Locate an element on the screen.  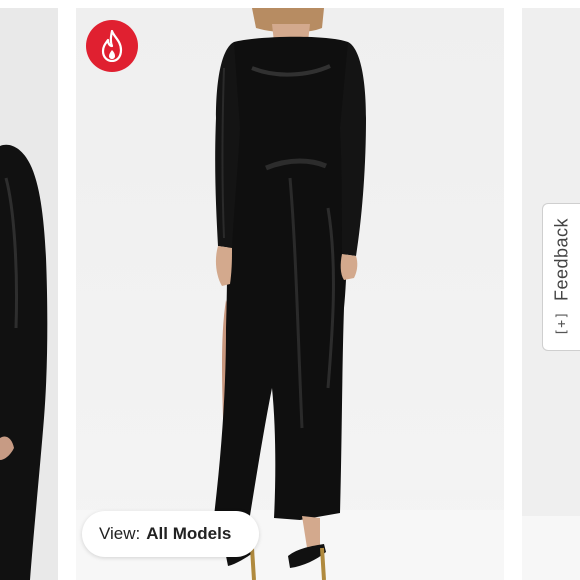
view-value: All Models is located at coordinates (189, 533).